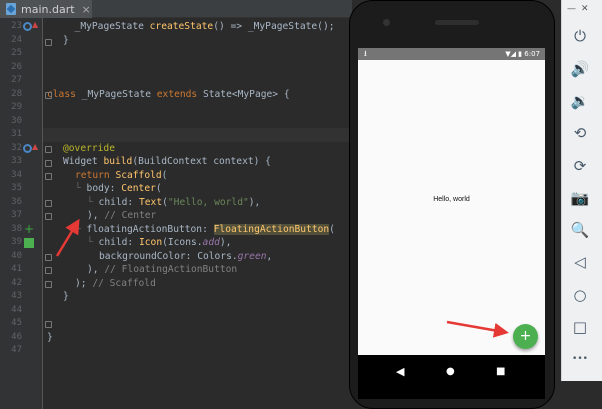  Describe the element at coordinates (386, 22) in the screenshot. I see `front-camera` at that location.